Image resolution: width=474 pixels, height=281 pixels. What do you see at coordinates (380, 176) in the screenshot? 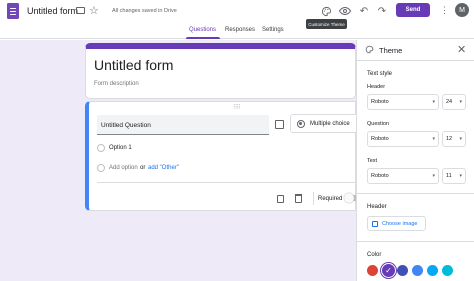
I see `text-font-value: Roboto` at bounding box center [380, 176].